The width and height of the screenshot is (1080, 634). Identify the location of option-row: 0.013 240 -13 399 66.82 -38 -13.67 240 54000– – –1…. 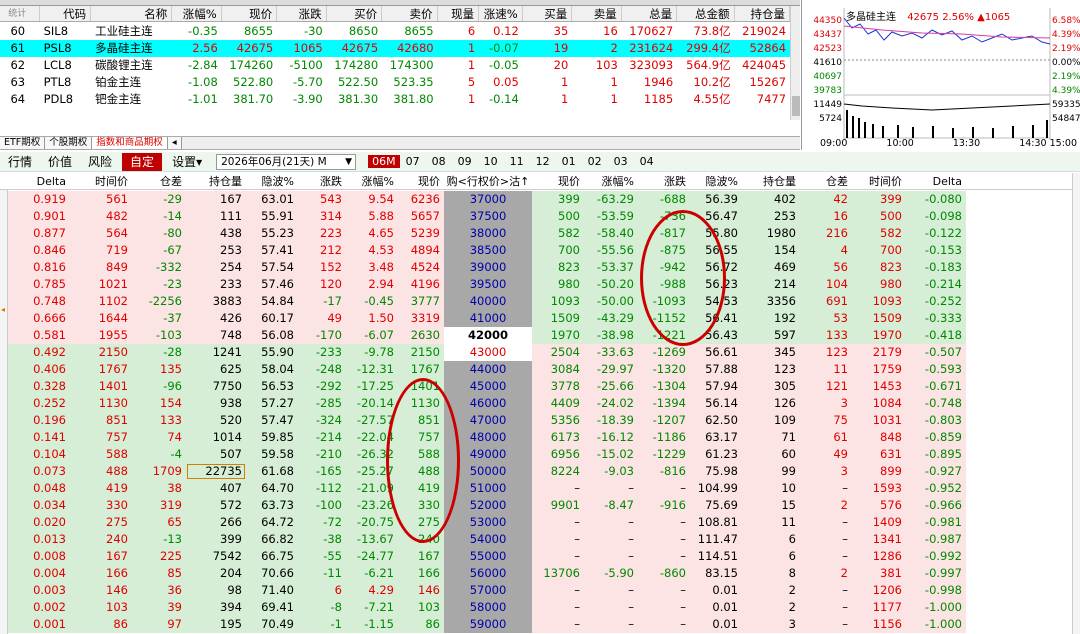
(540, 539).